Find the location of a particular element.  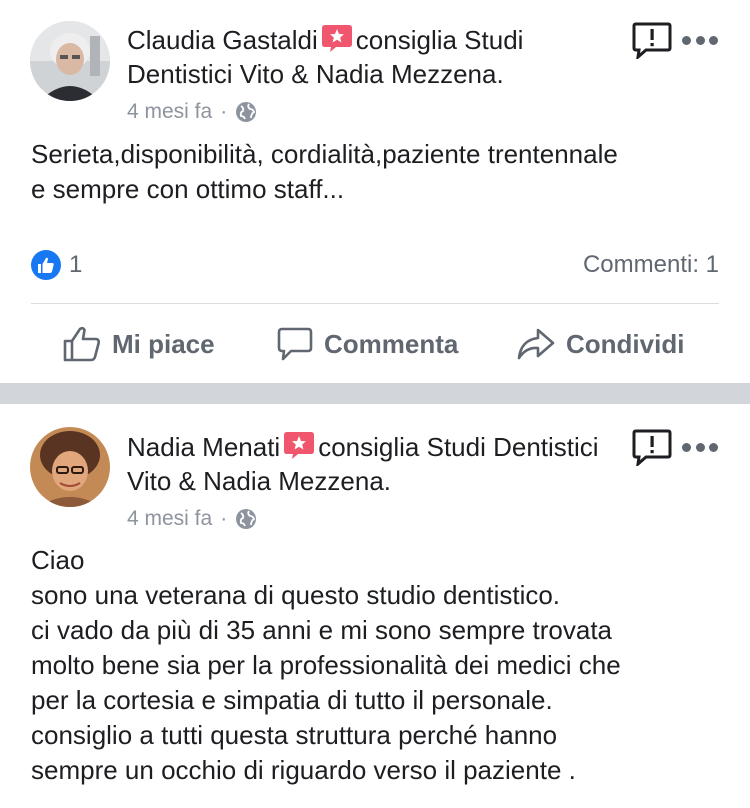

comment-label: Commenta is located at coordinates (391, 343).